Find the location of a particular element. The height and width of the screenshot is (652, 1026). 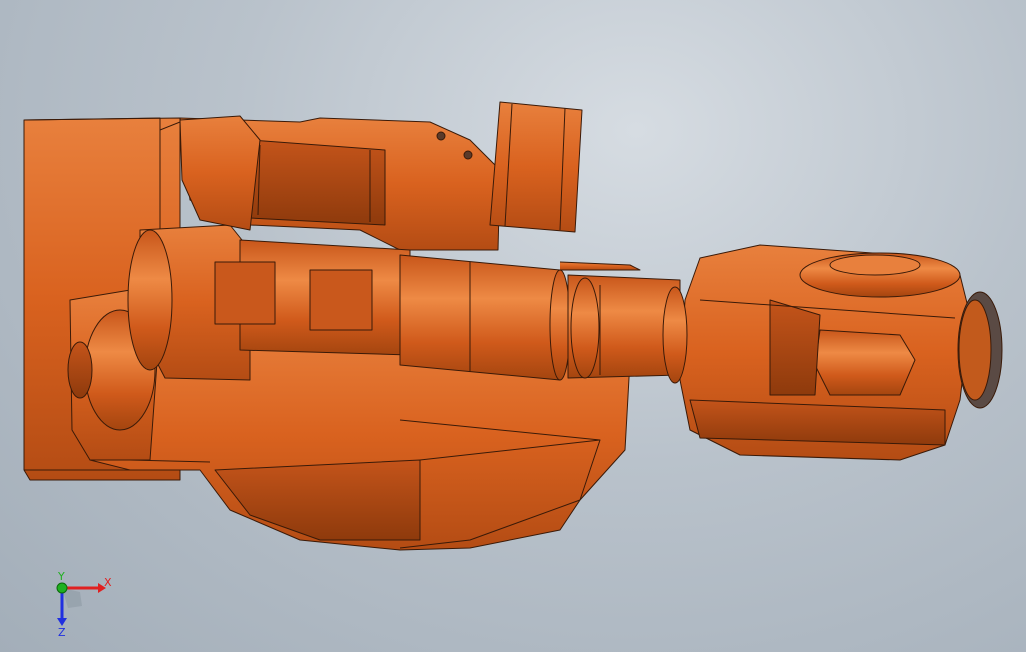

orientation-triad: X Y Z is located at coordinates (84, 604).